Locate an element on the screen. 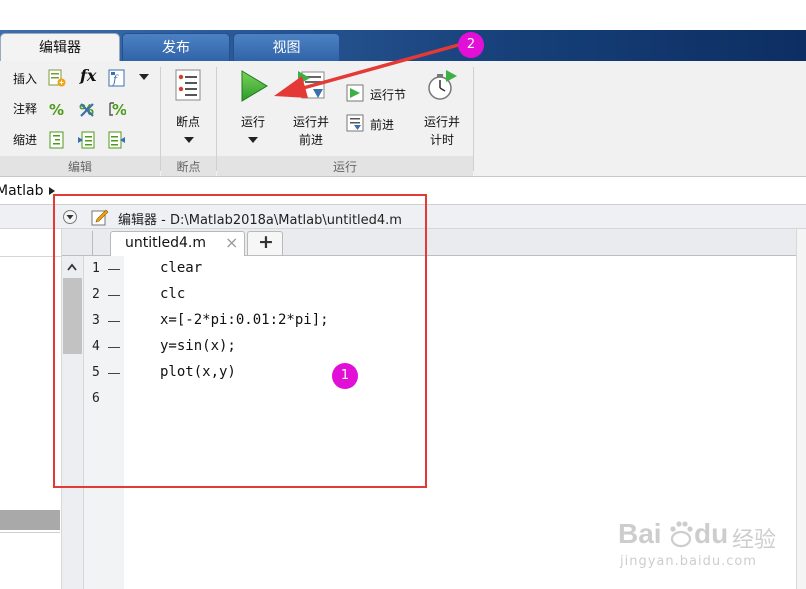 The height and width of the screenshot is (589, 806). run-and-time-label-2: 计时 is located at coordinates (442, 139).